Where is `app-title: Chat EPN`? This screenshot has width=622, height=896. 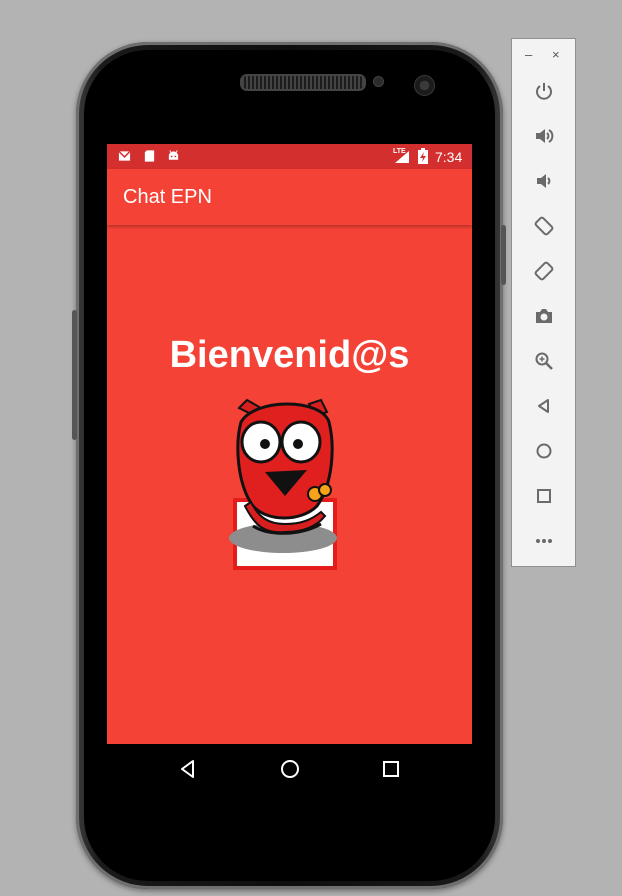 app-title: Chat EPN is located at coordinates (167, 197).